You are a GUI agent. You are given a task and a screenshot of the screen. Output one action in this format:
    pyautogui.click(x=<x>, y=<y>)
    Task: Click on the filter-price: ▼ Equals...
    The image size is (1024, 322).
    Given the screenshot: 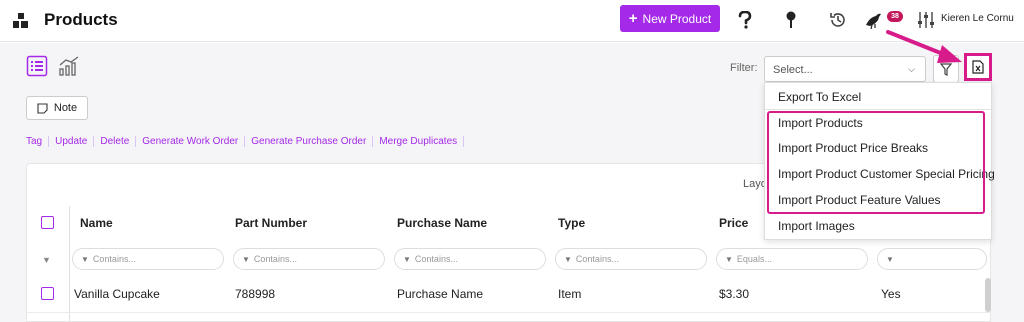 What is the action you would take?
    pyautogui.click(x=792, y=259)
    